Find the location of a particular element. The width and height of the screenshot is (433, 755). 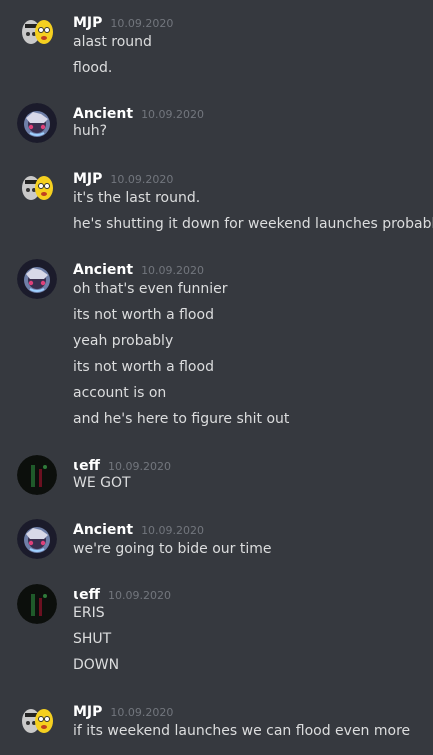

message-text: it's the last round. is located at coordinates (137, 198).